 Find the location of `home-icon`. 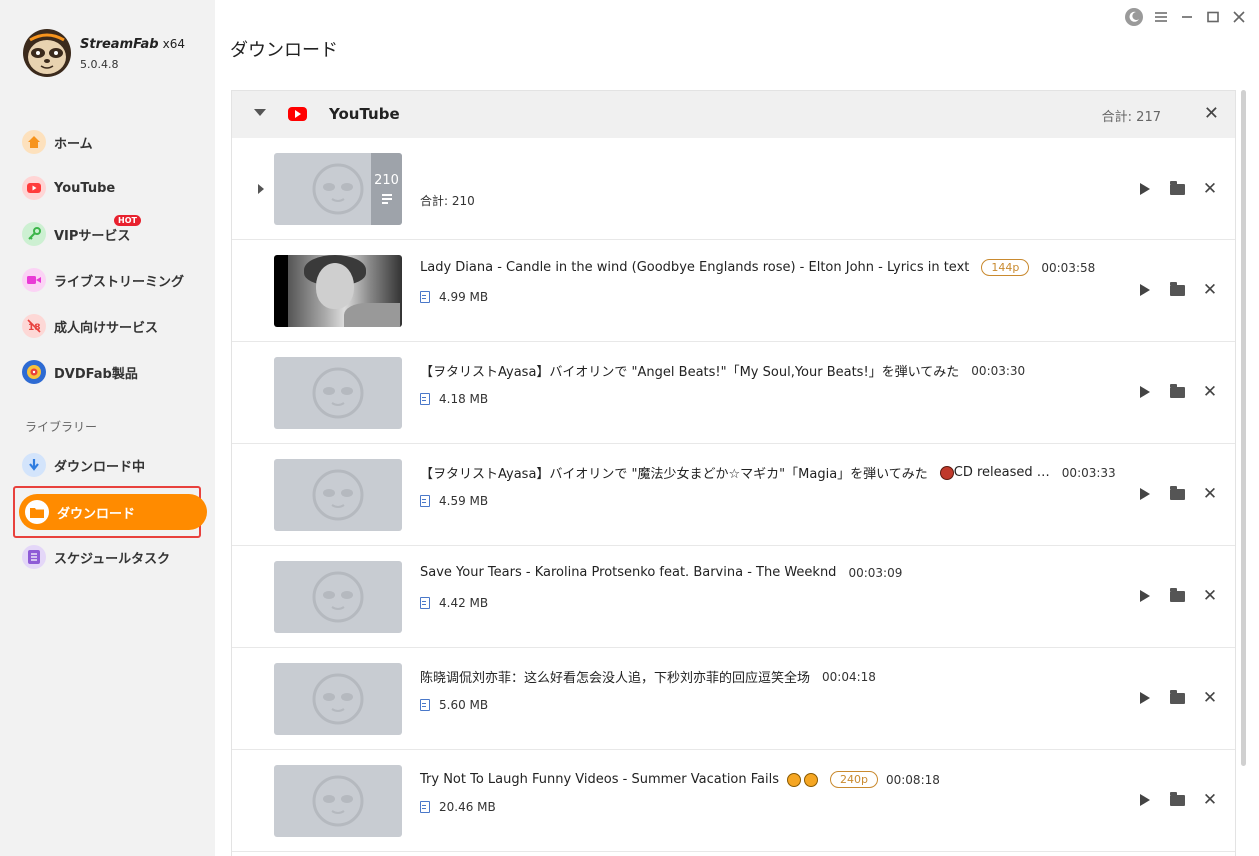

home-icon is located at coordinates (34, 142).